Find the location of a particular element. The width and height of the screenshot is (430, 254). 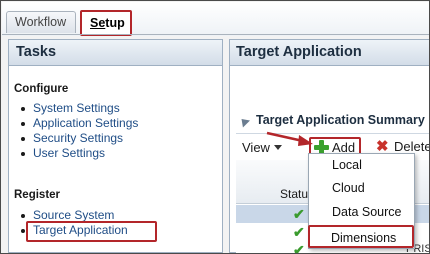

plus-icon is located at coordinates (321, 147).